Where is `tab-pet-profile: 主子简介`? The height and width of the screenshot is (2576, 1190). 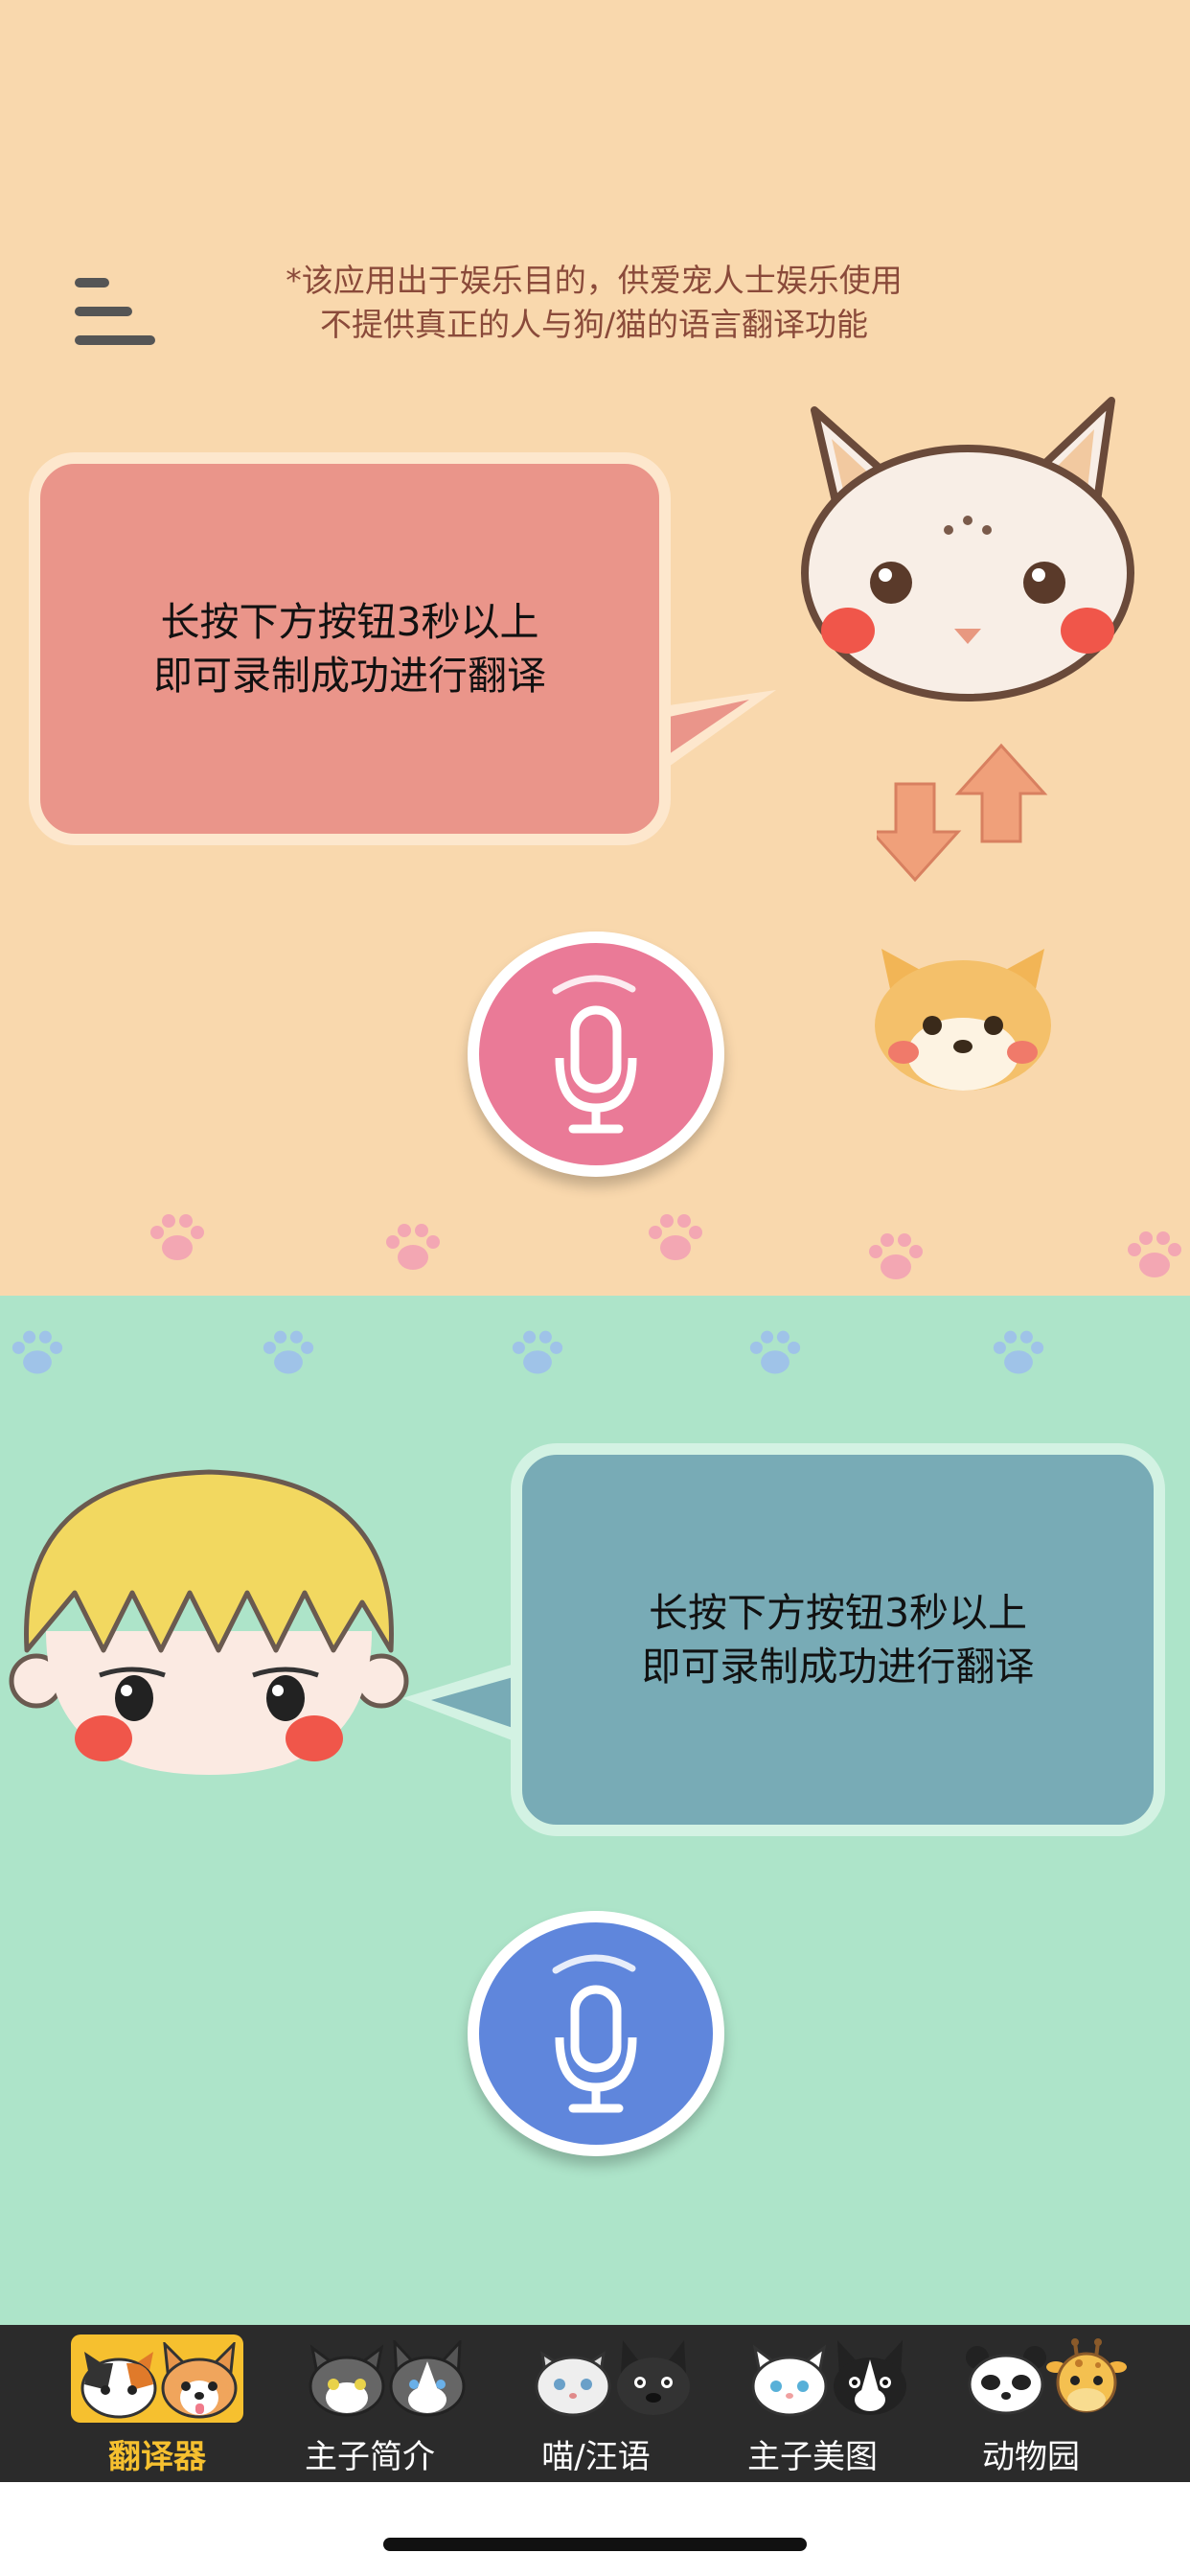 tab-pet-profile: 主子简介 is located at coordinates (370, 2403).